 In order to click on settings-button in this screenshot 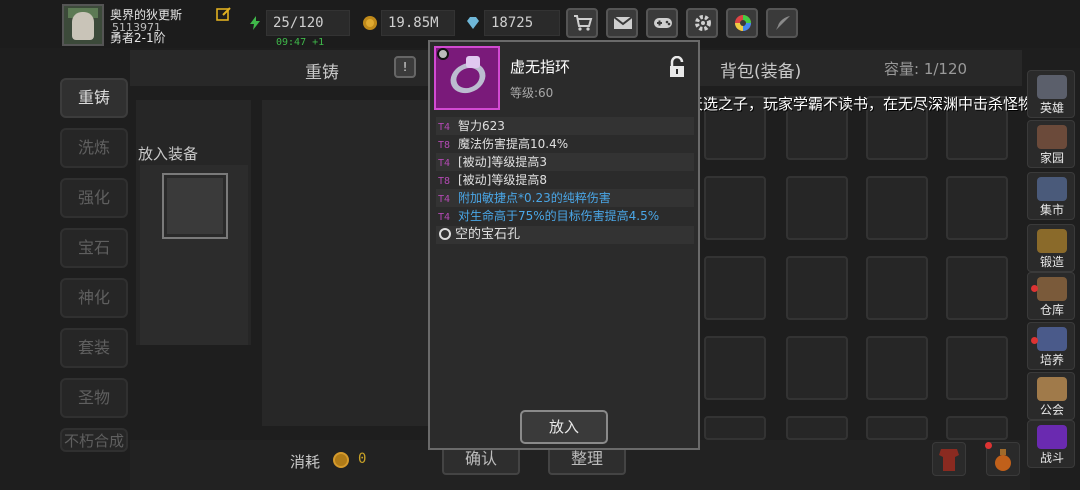, I will do `click(702, 23)`.